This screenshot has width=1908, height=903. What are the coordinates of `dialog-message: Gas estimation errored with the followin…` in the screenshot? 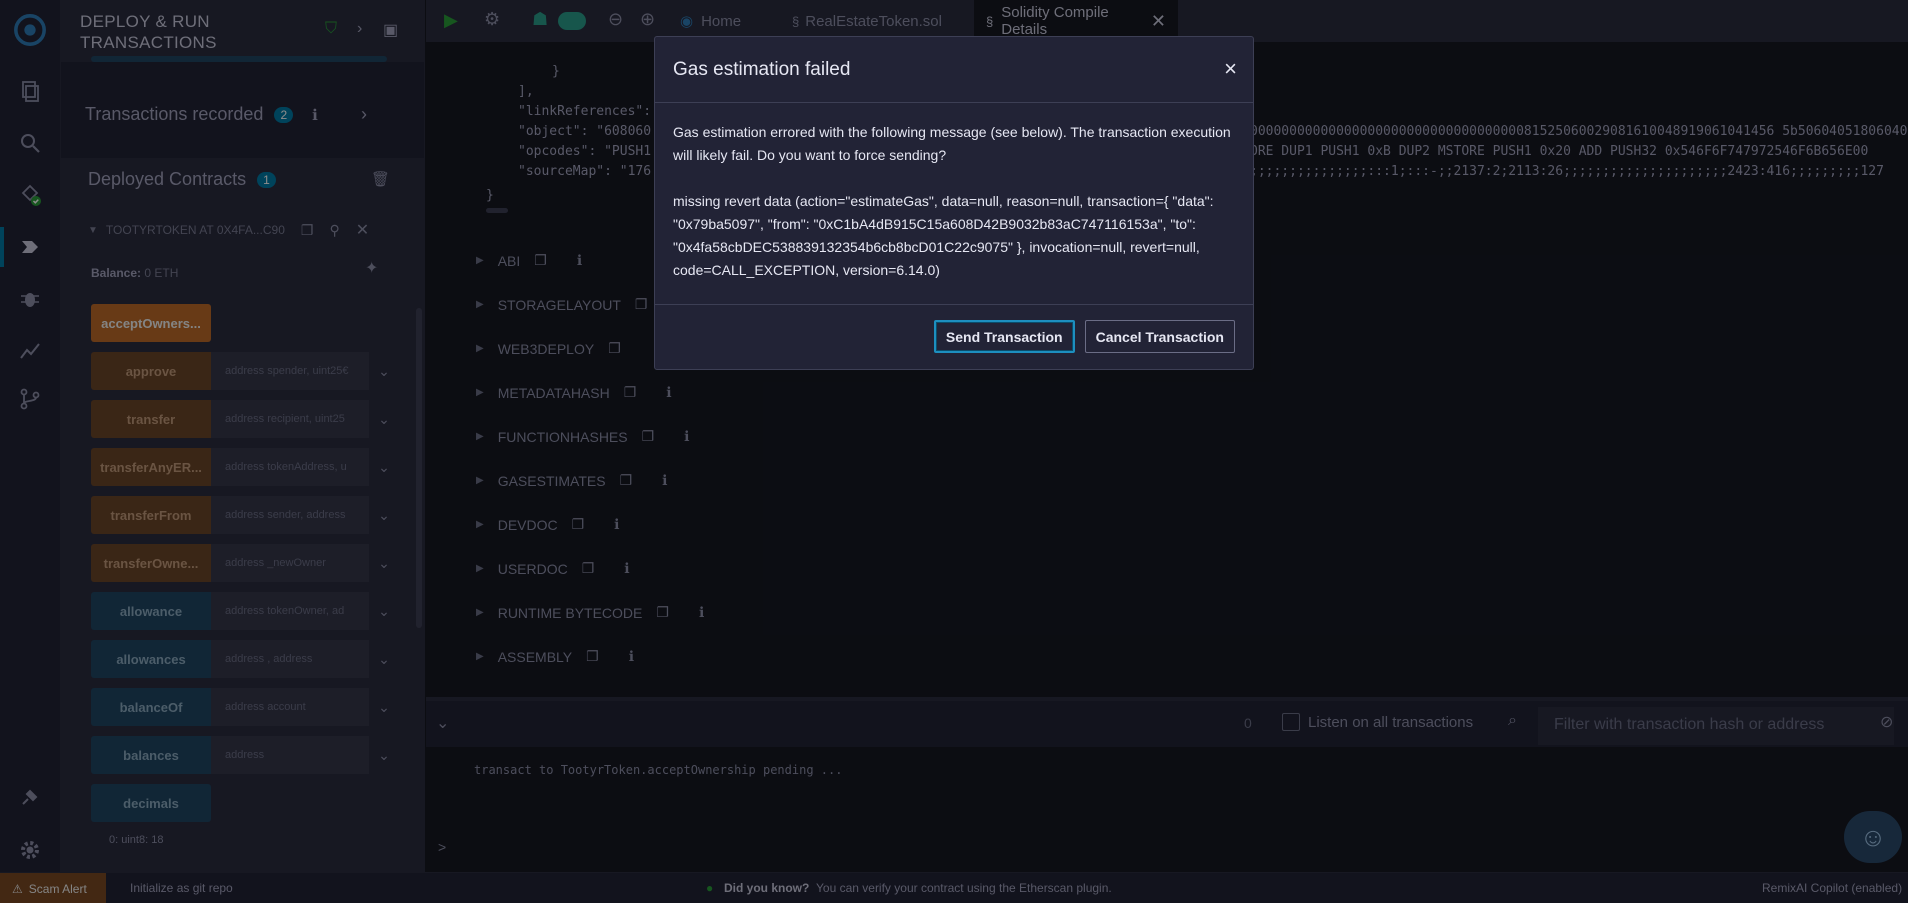 It's located at (952, 143).